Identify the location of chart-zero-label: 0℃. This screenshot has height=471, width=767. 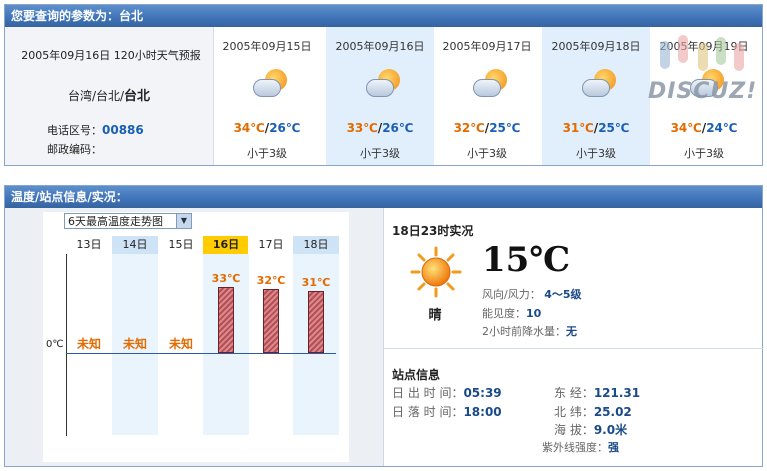
(55, 344).